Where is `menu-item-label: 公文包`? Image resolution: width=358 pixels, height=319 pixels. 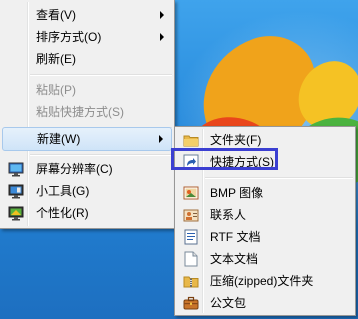
menu-item-label: 公文包 is located at coordinates (228, 303).